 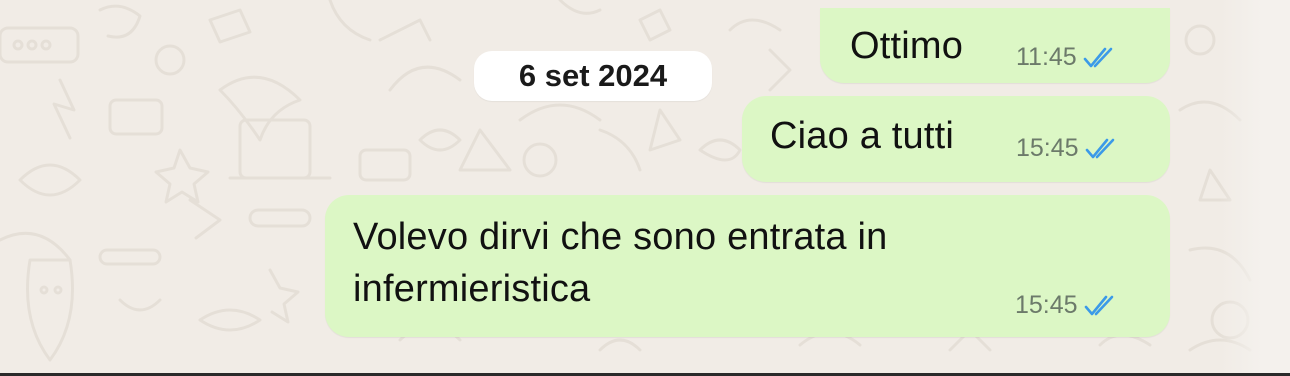 I want to click on date-separator: 6 set 2024, so click(x=593, y=76).